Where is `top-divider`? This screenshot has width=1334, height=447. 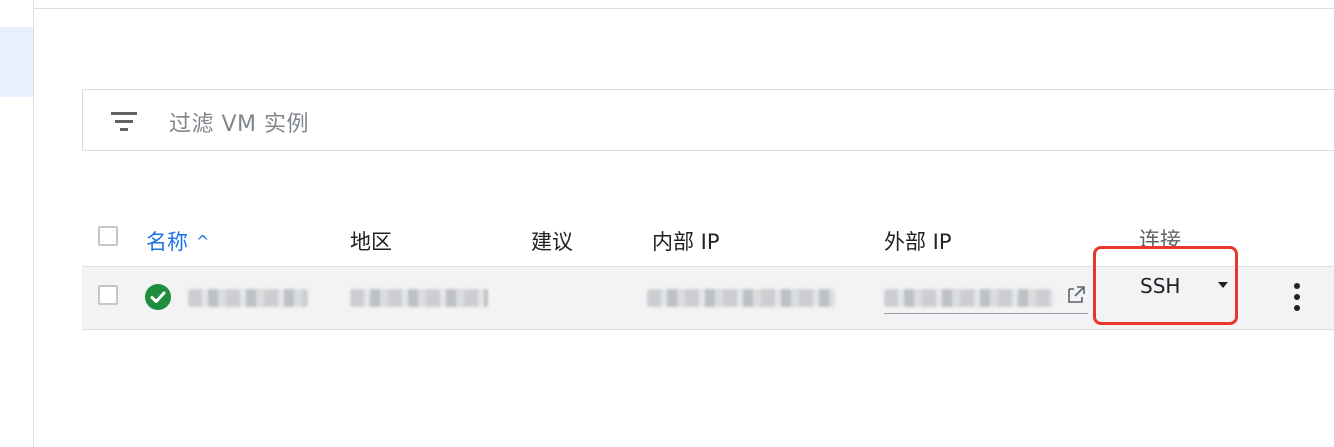
top-divider is located at coordinates (684, 8).